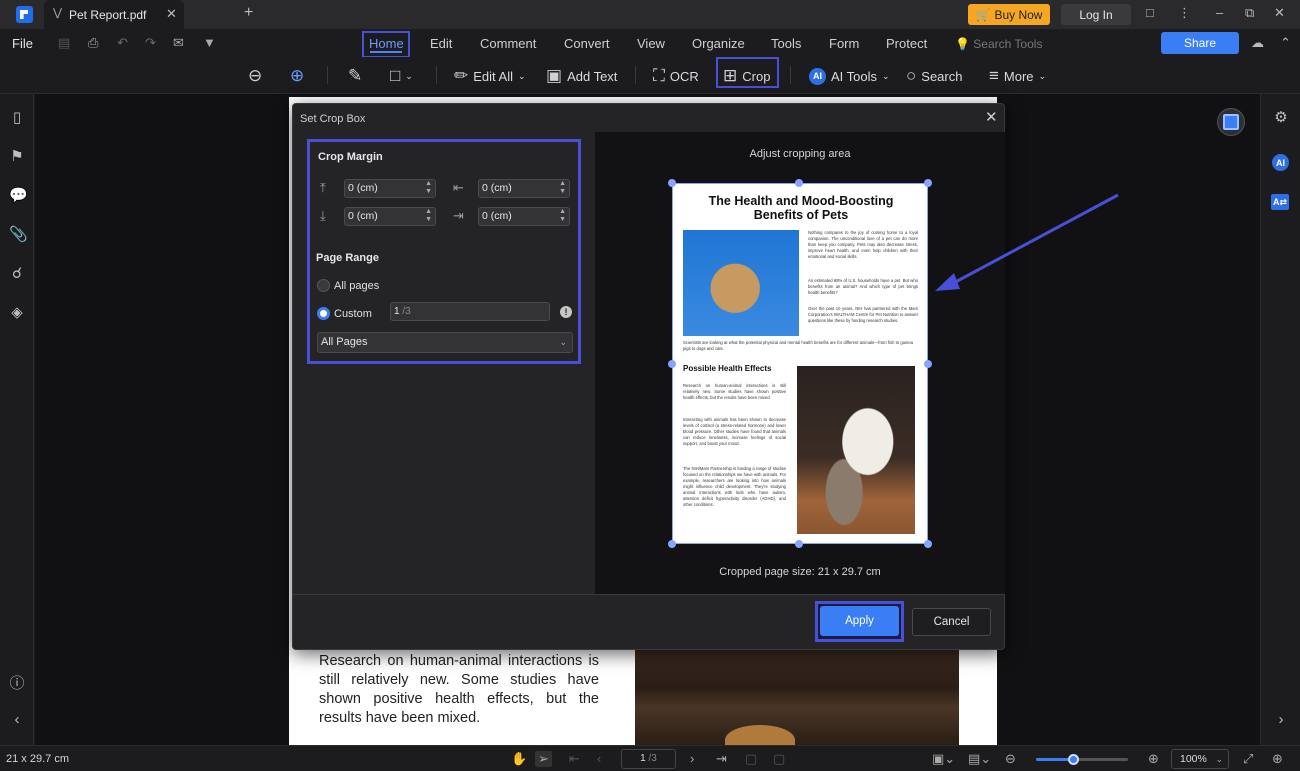 The width and height of the screenshot is (1300, 771). What do you see at coordinates (721, 759) in the screenshot?
I see `last-page-icon: ⇥` at bounding box center [721, 759].